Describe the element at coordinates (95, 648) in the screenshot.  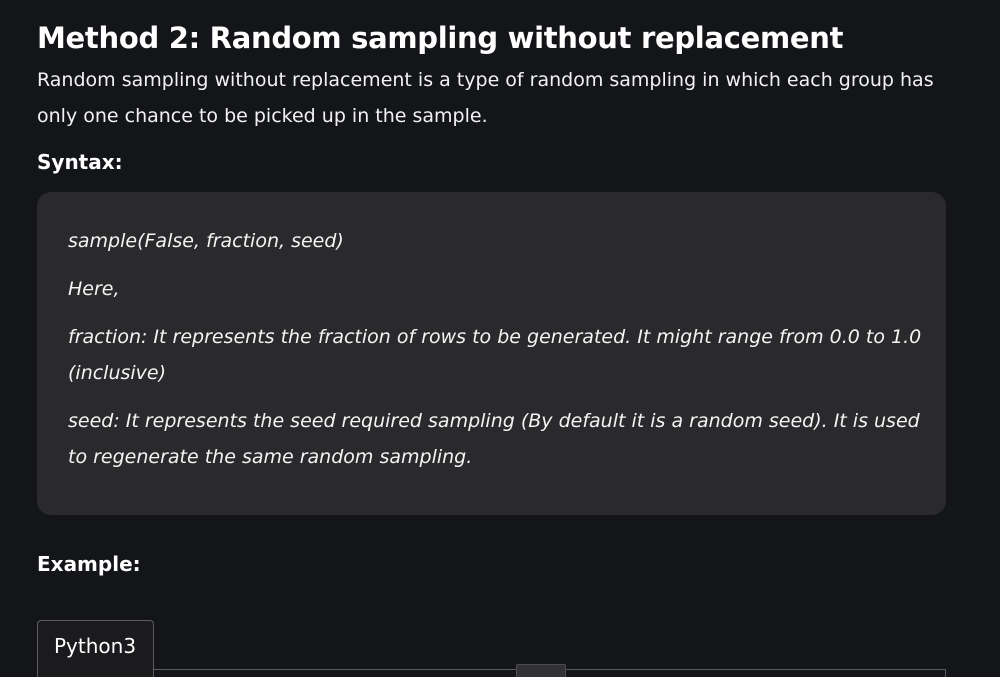
I see `python3-code-tab: Python3` at that location.